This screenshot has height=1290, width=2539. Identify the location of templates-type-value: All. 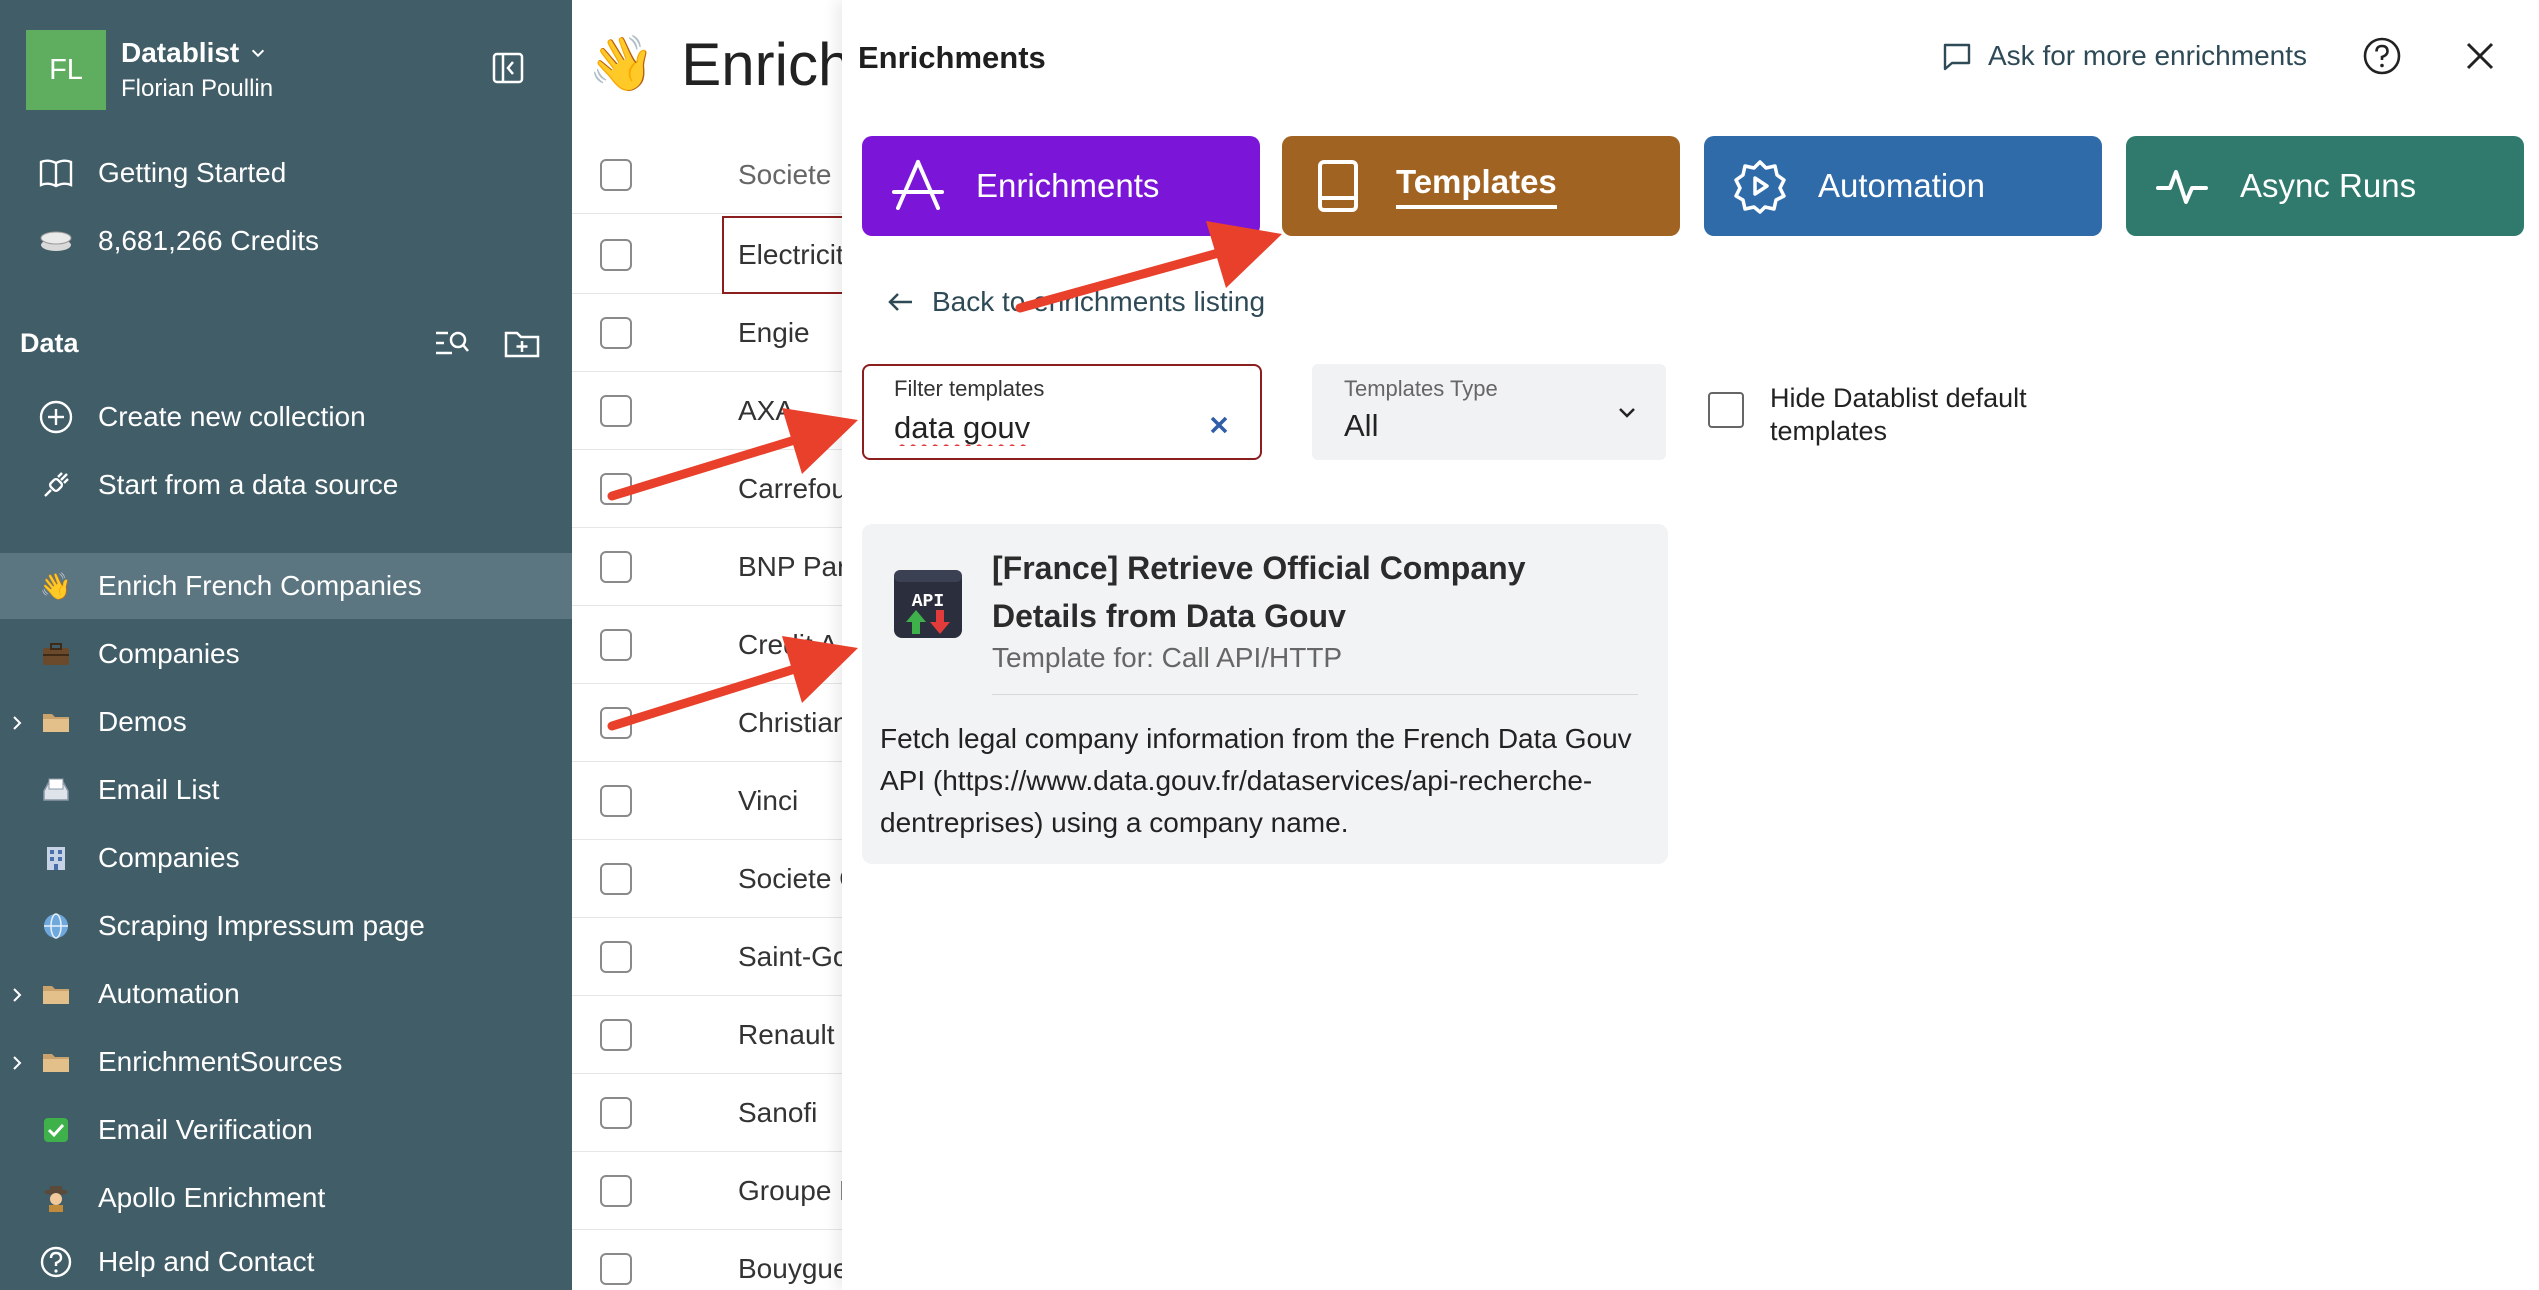
(1361, 425).